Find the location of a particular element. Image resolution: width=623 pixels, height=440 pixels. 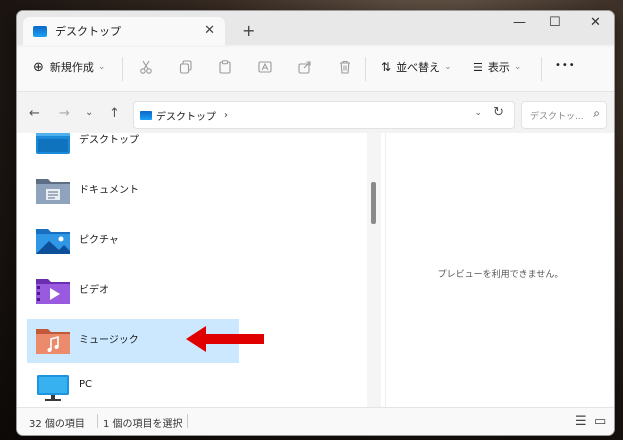

address-bar: デスクトップ › ⌄ ↻ is located at coordinates (324, 115).